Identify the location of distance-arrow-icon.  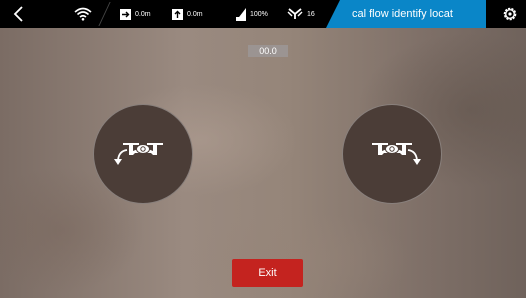
(125, 14).